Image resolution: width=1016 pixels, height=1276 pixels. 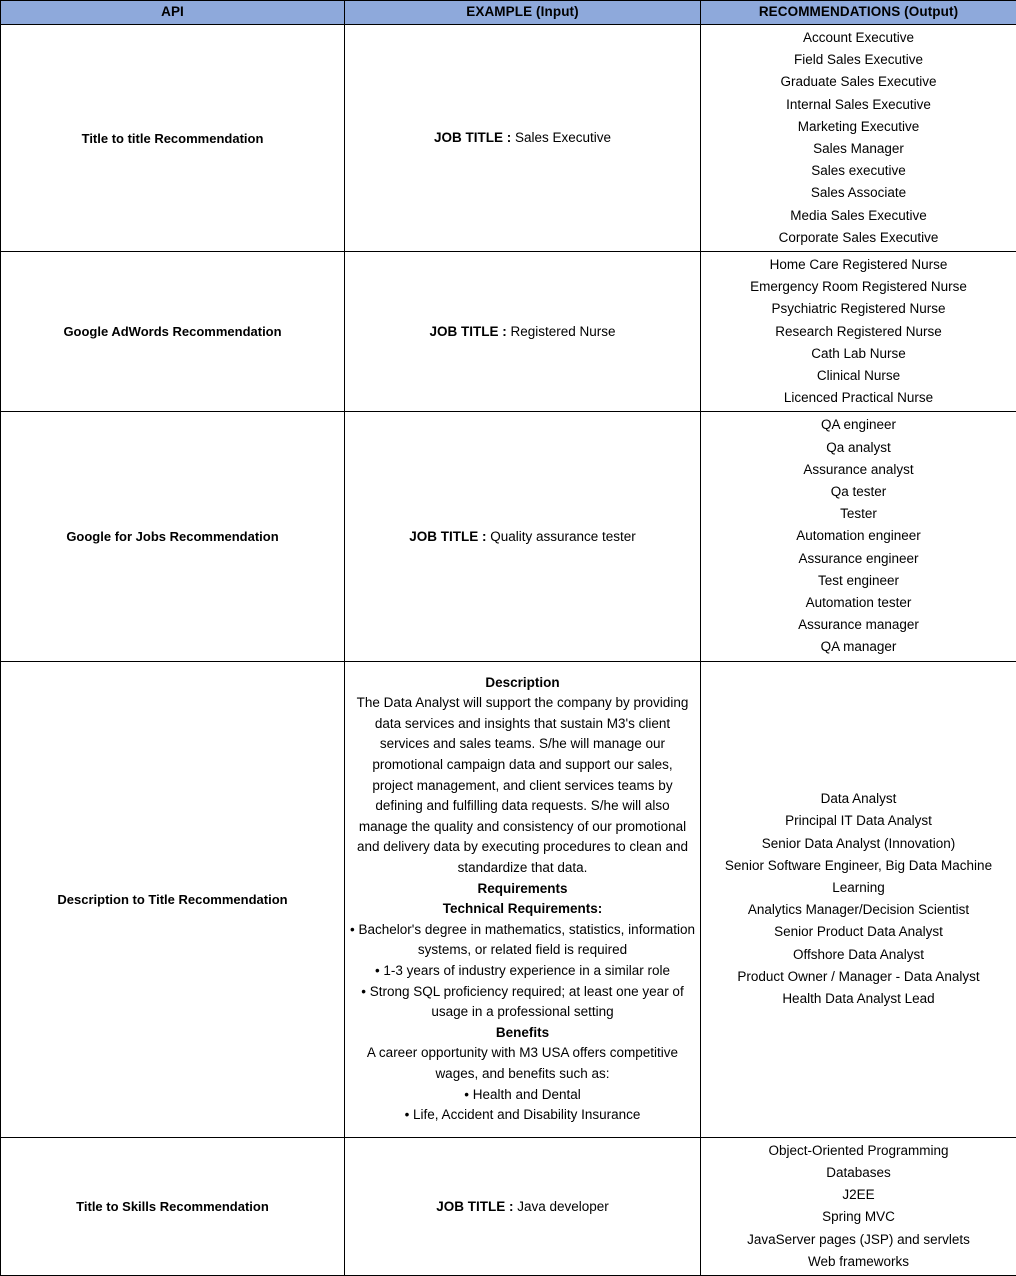 I want to click on list-item: Object-Oriented Programming, so click(x=858, y=1151).